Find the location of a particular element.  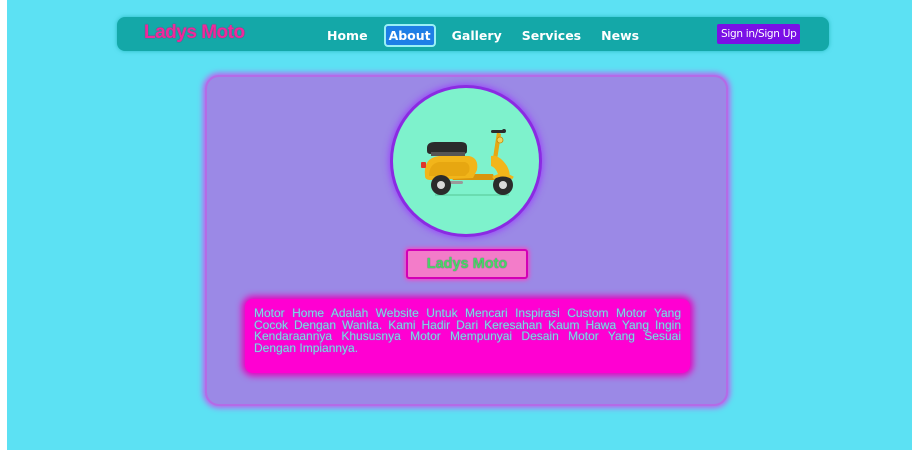

avatar-circle is located at coordinates (466, 161).